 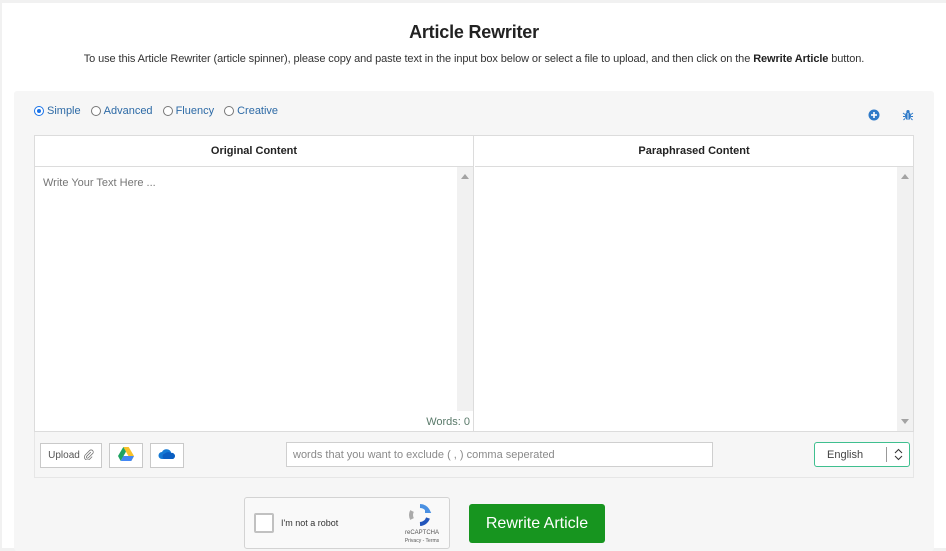 I want to click on google-drive-icon, so click(x=126, y=455).